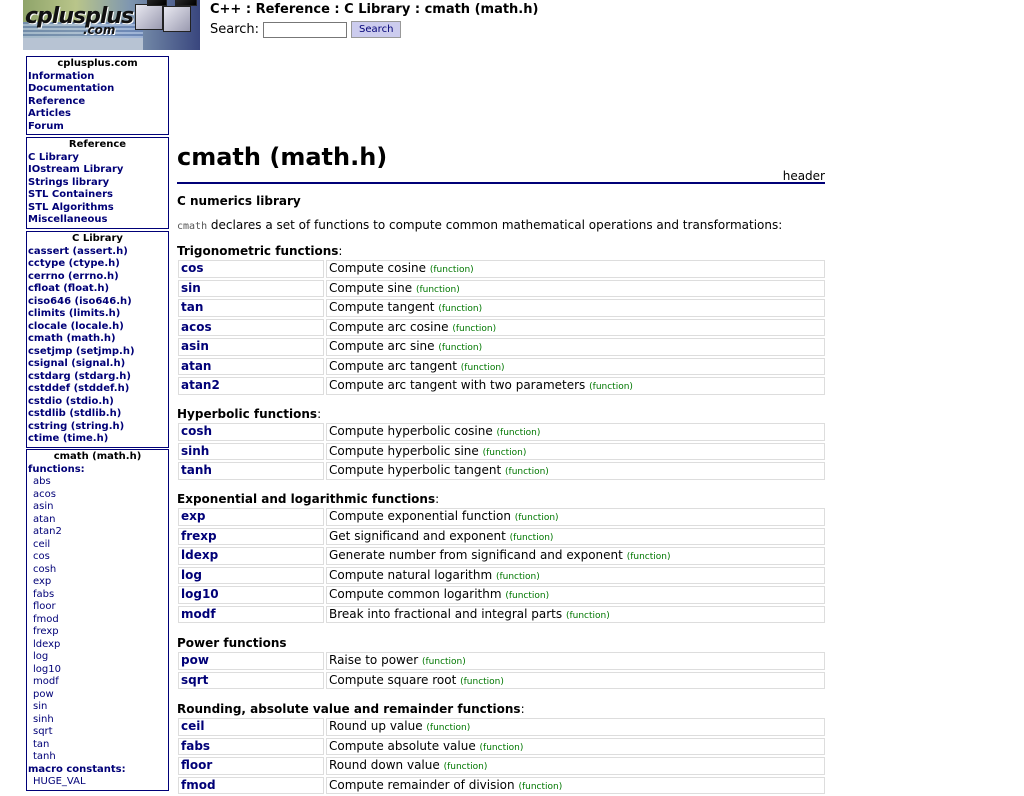 The image size is (1024, 796). What do you see at coordinates (97, 414) in the screenshot?
I see `sidebar-link: cstdlib (stdlib.h)` at bounding box center [97, 414].